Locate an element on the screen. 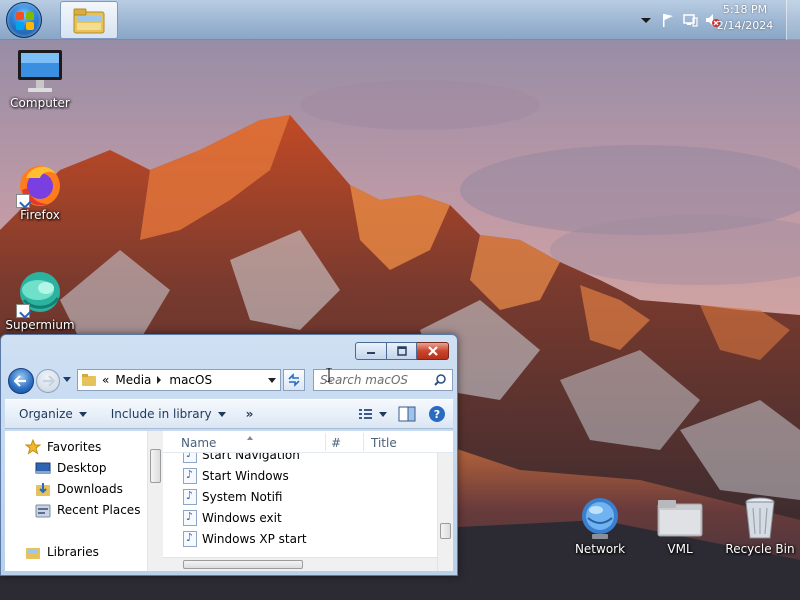 The image size is (800, 600). nav-recent-places-label: Recent Places is located at coordinates (99, 510).